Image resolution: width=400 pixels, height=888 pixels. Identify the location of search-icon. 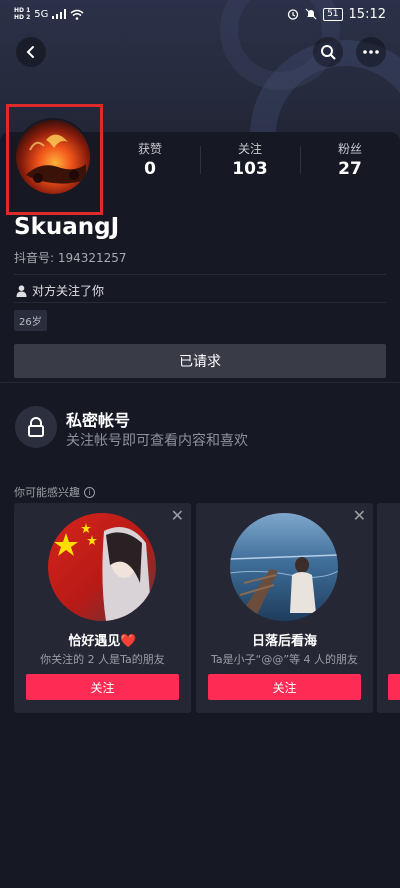
(328, 52).